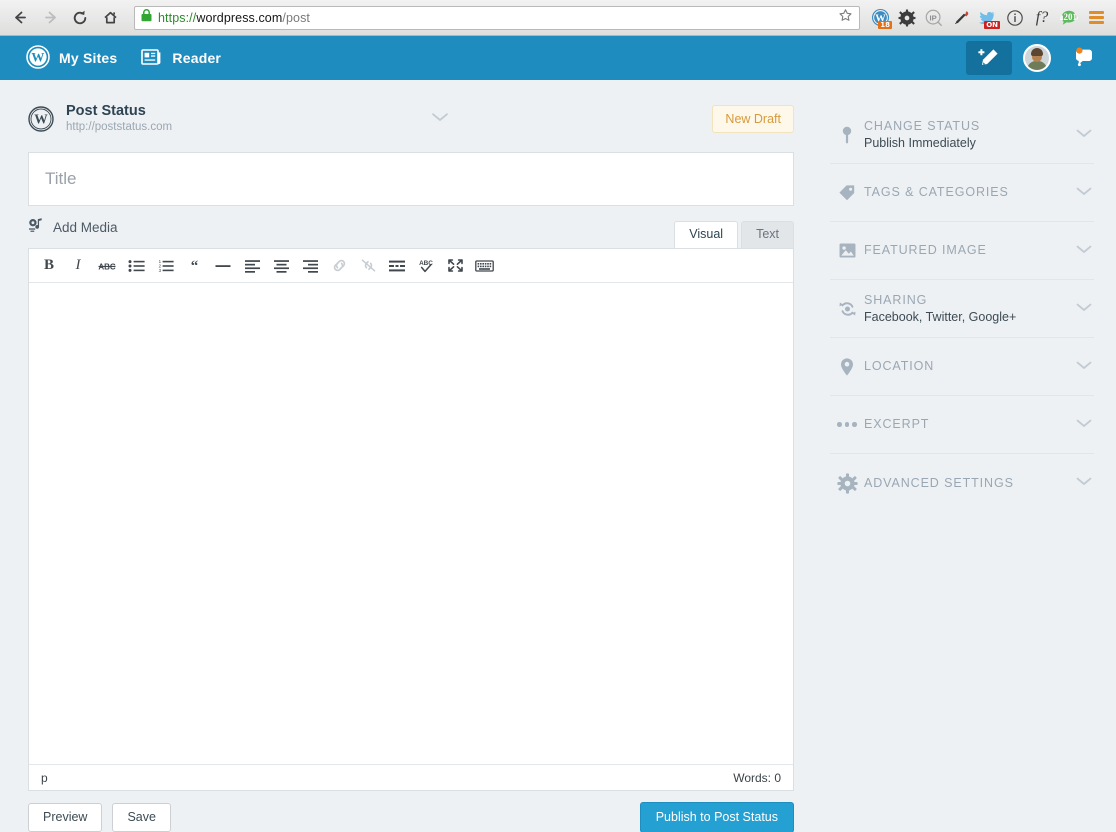  Describe the element at coordinates (896, 299) in the screenshot. I see `sharing-title: SHARING` at that location.